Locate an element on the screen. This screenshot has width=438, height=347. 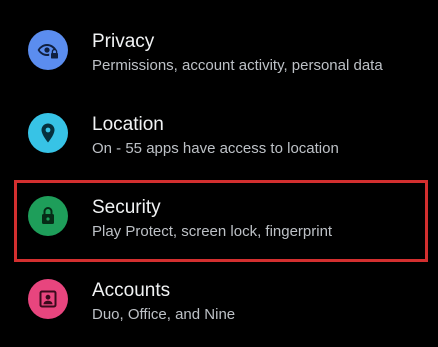
settings-item-title: Security is located at coordinates (126, 207).